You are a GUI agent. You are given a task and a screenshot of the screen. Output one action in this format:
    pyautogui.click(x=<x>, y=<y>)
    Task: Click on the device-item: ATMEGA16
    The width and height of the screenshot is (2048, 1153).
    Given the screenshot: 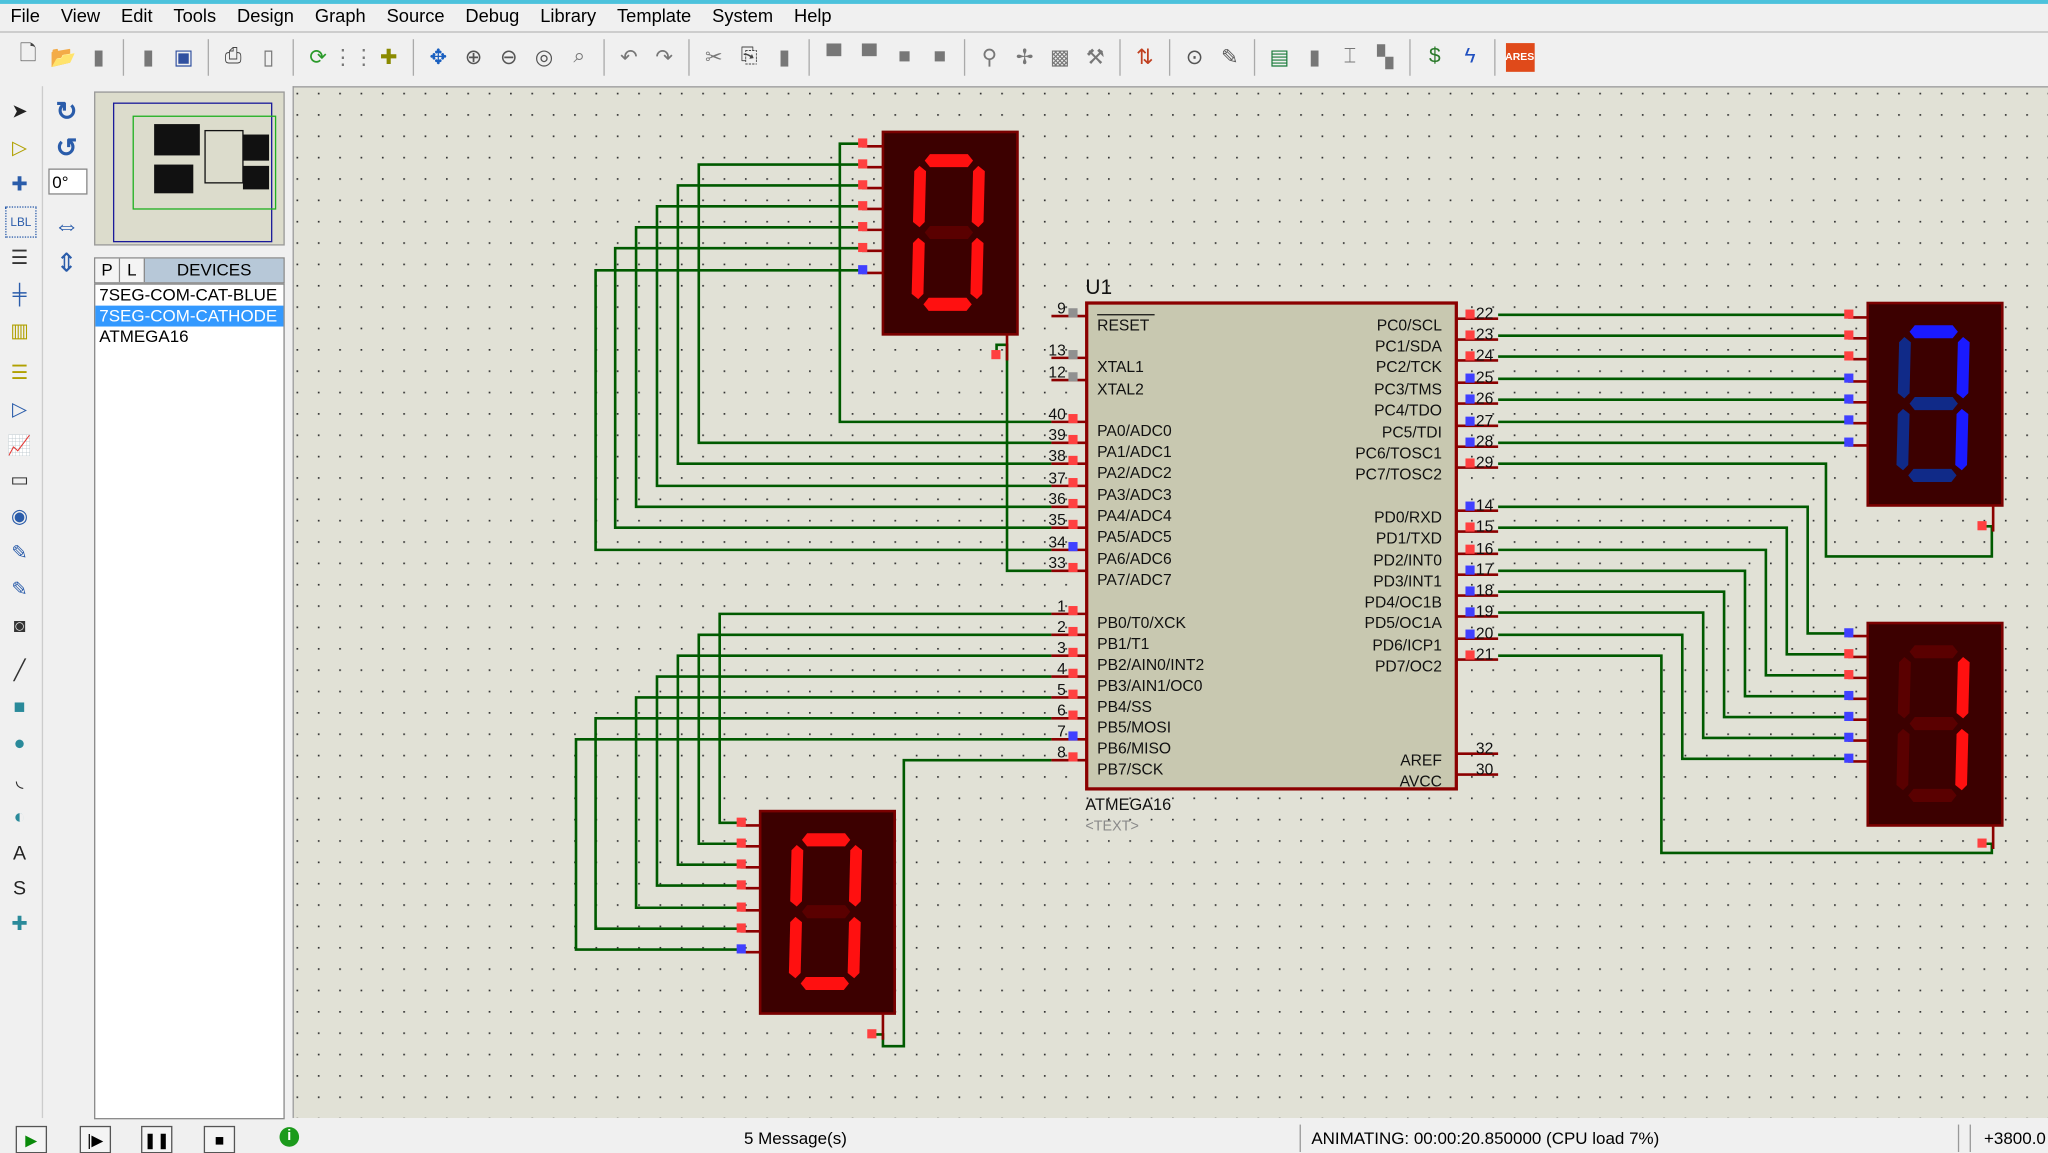 What is the action you would take?
    pyautogui.click(x=189, y=337)
    